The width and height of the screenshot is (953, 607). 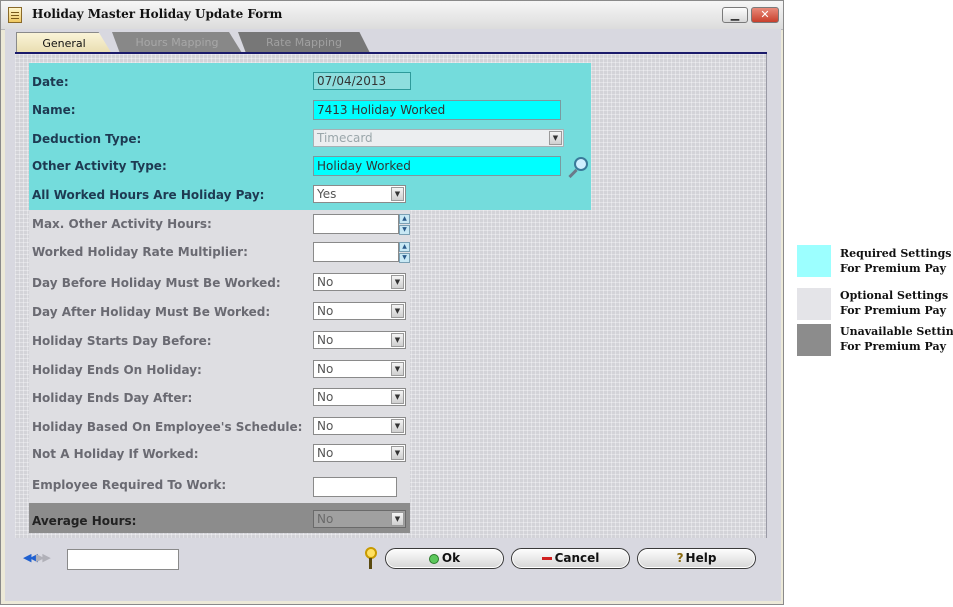 What do you see at coordinates (896, 261) in the screenshot?
I see `legend-required-text: Required Settings For Premium Pay` at bounding box center [896, 261].